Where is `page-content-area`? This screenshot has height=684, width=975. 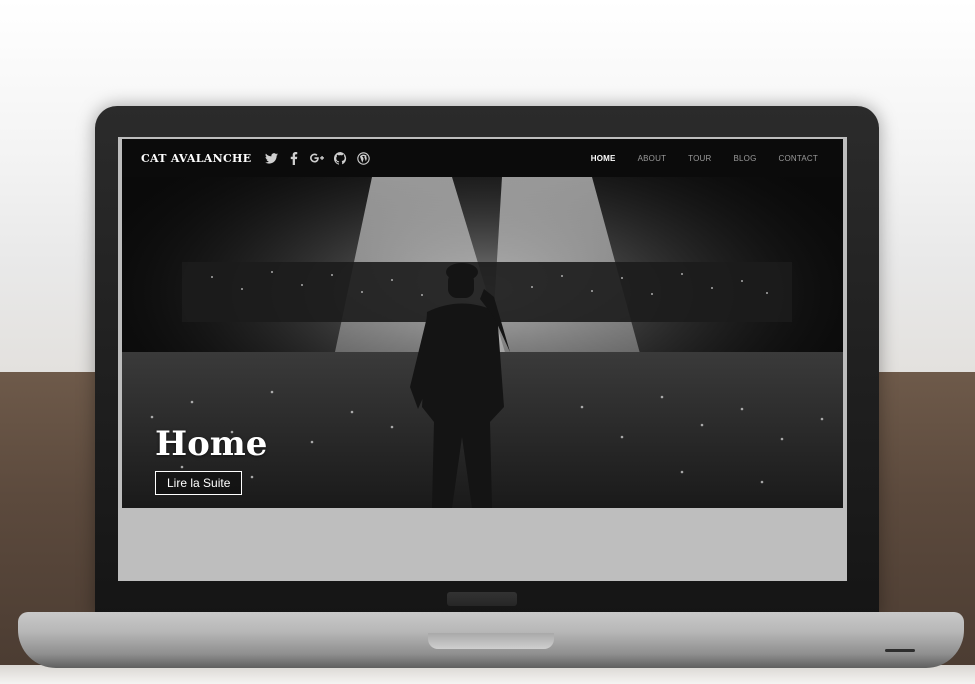
page-content-area is located at coordinates (482, 544).